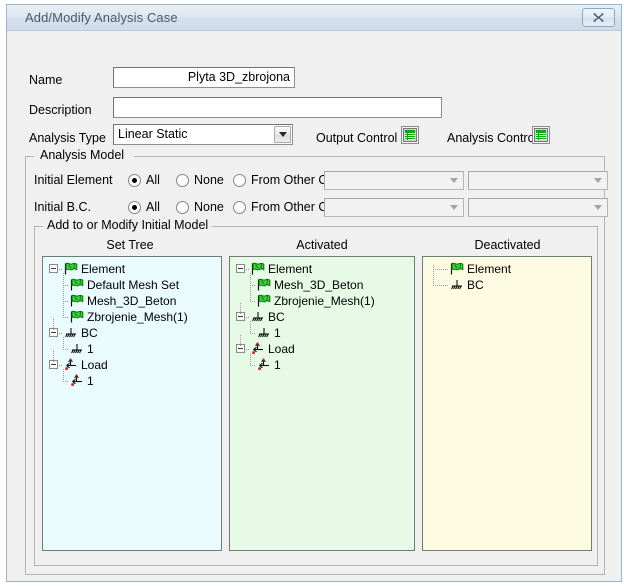  What do you see at coordinates (182, 207) in the screenshot?
I see `initial-bc-radio-none` at bounding box center [182, 207].